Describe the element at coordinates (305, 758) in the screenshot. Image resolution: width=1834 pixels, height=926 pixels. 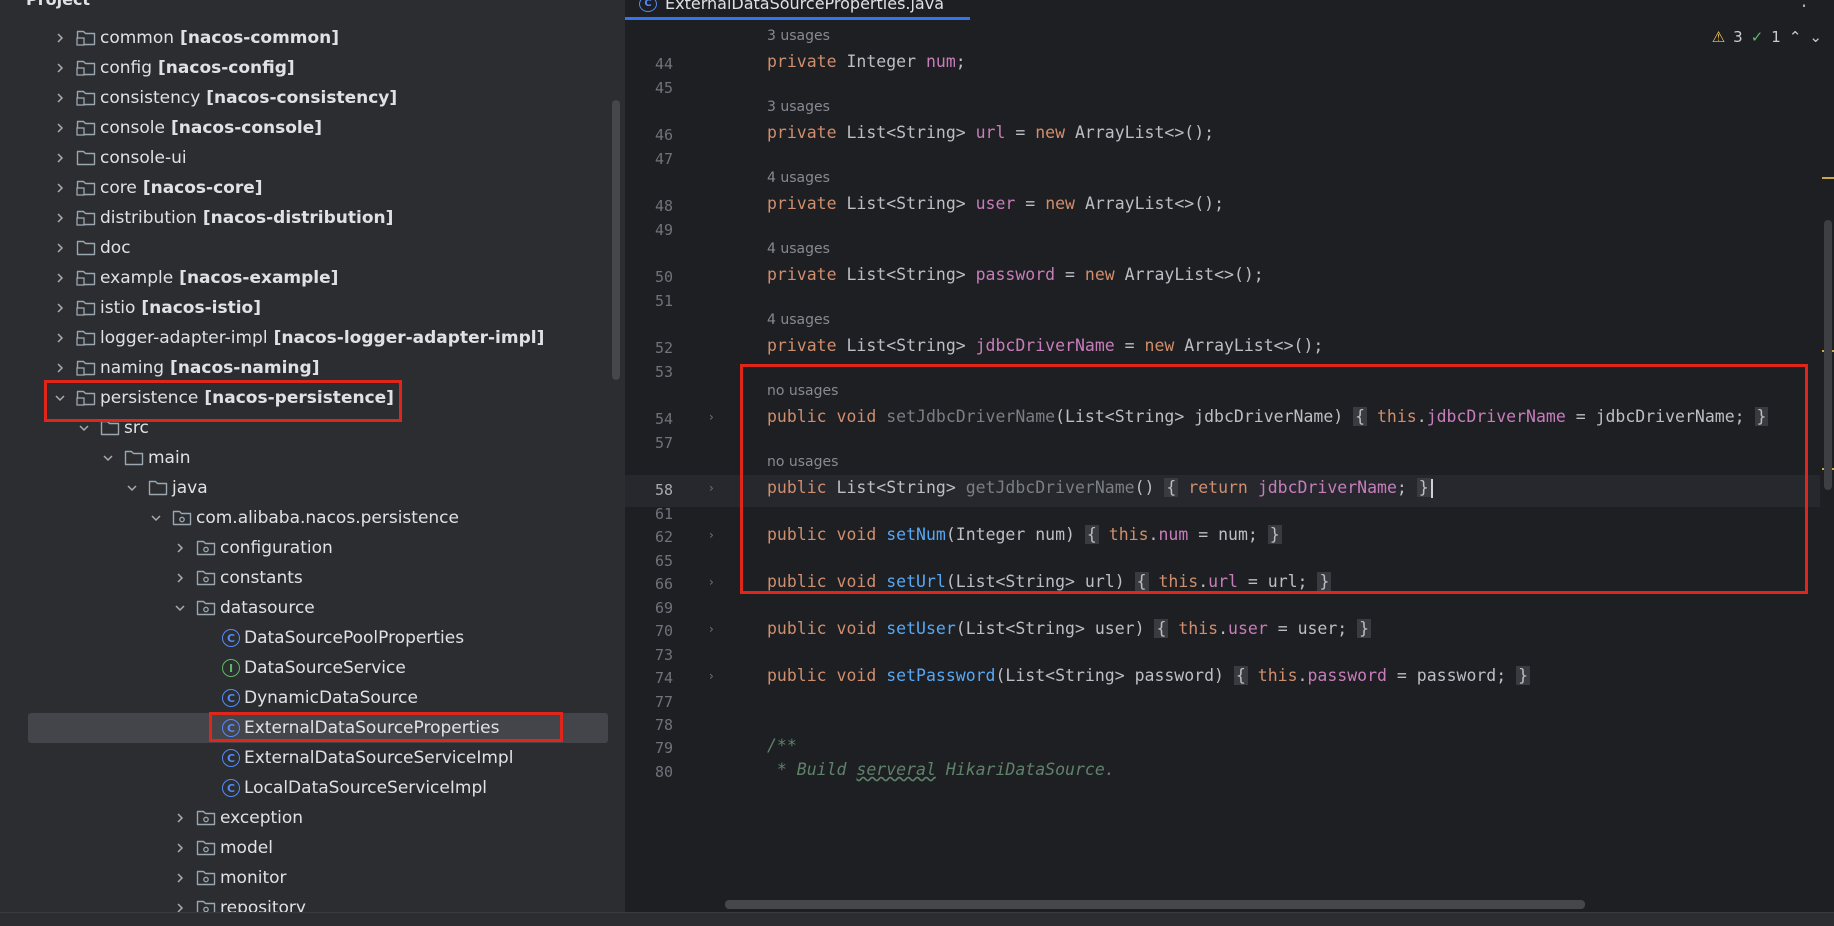
I see `tree-item-externaldatasourceserviceimpl: C ExternalDataSourceServiceImpl` at that location.